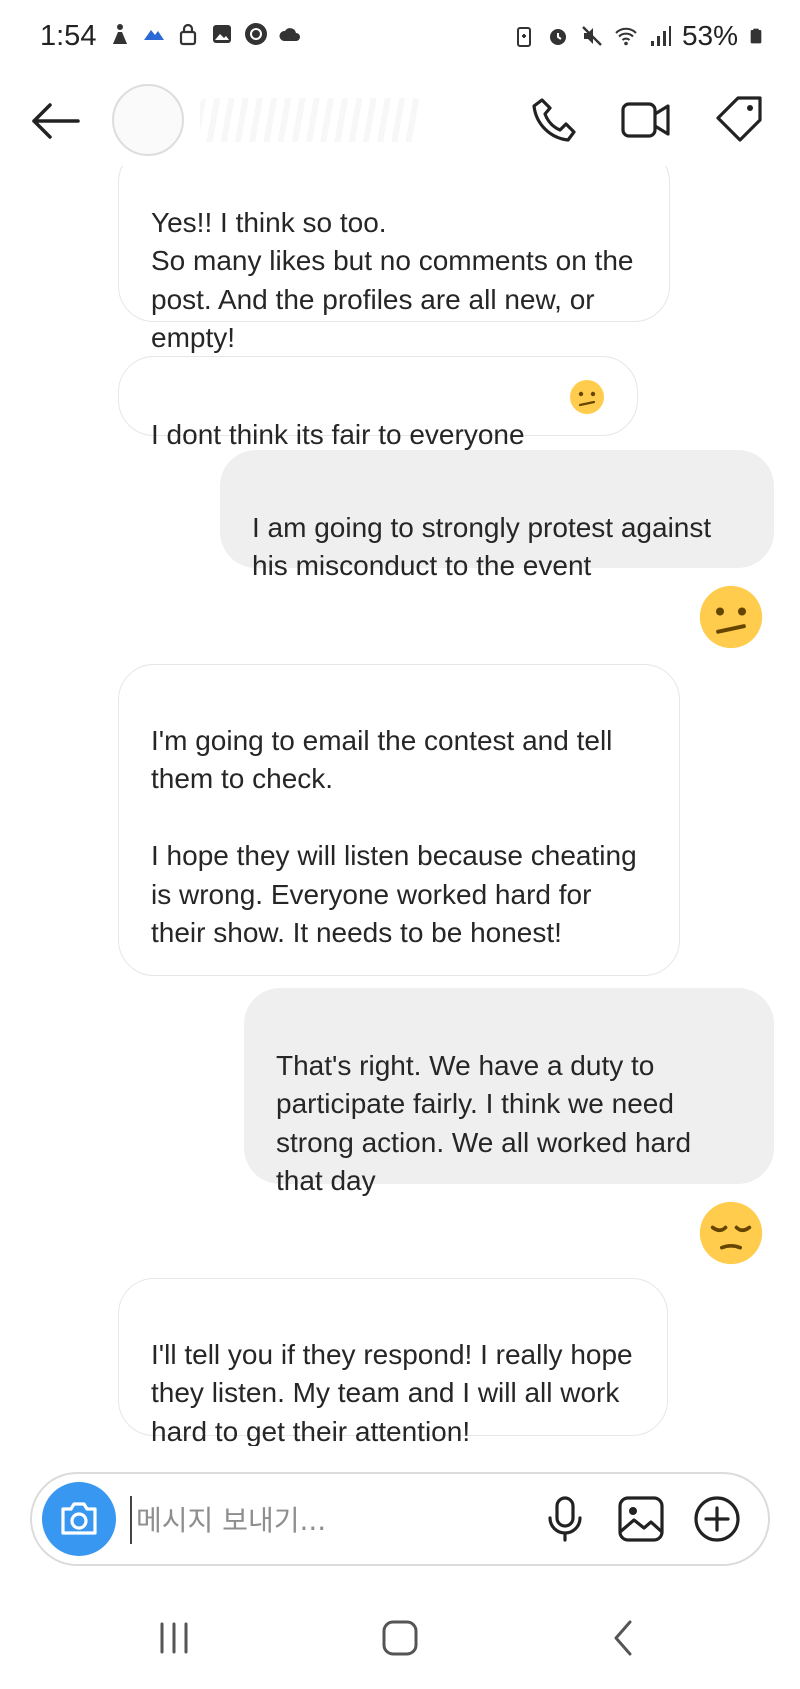  Describe the element at coordinates (188, 34) in the screenshot. I see `lock-icon` at that location.